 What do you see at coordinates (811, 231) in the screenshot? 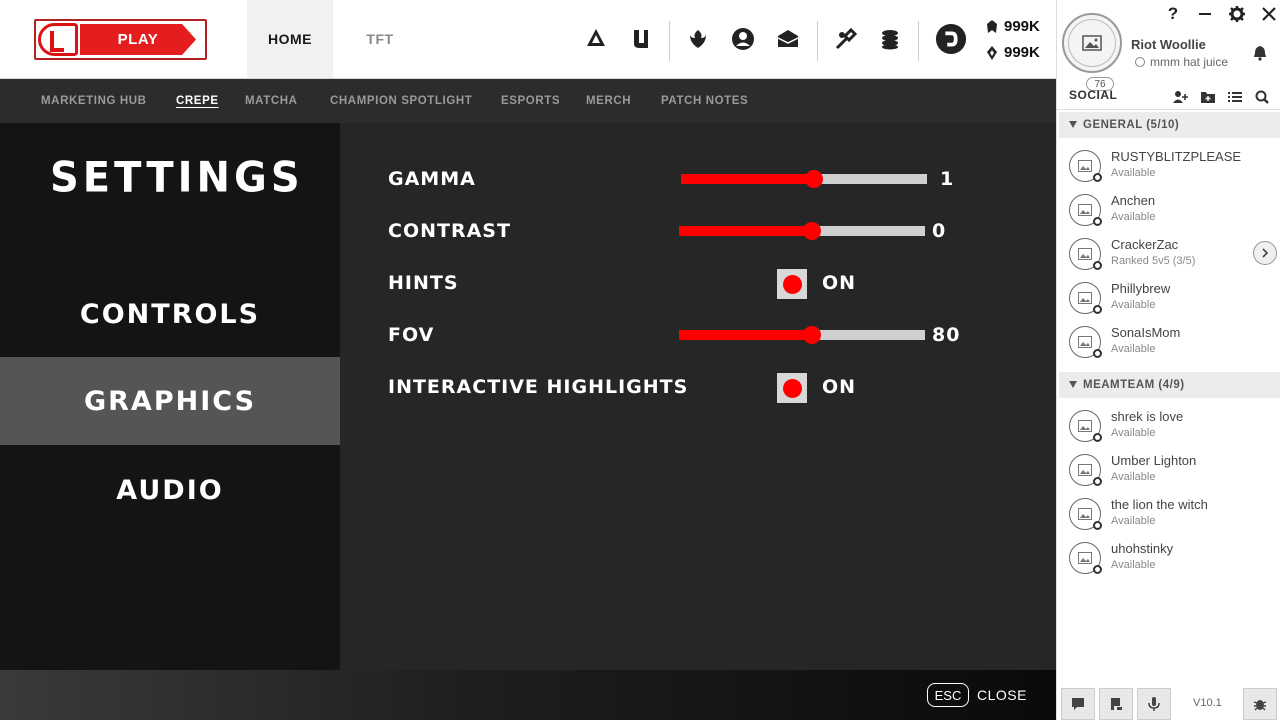
I see `contrast-slider-thumb` at bounding box center [811, 231].